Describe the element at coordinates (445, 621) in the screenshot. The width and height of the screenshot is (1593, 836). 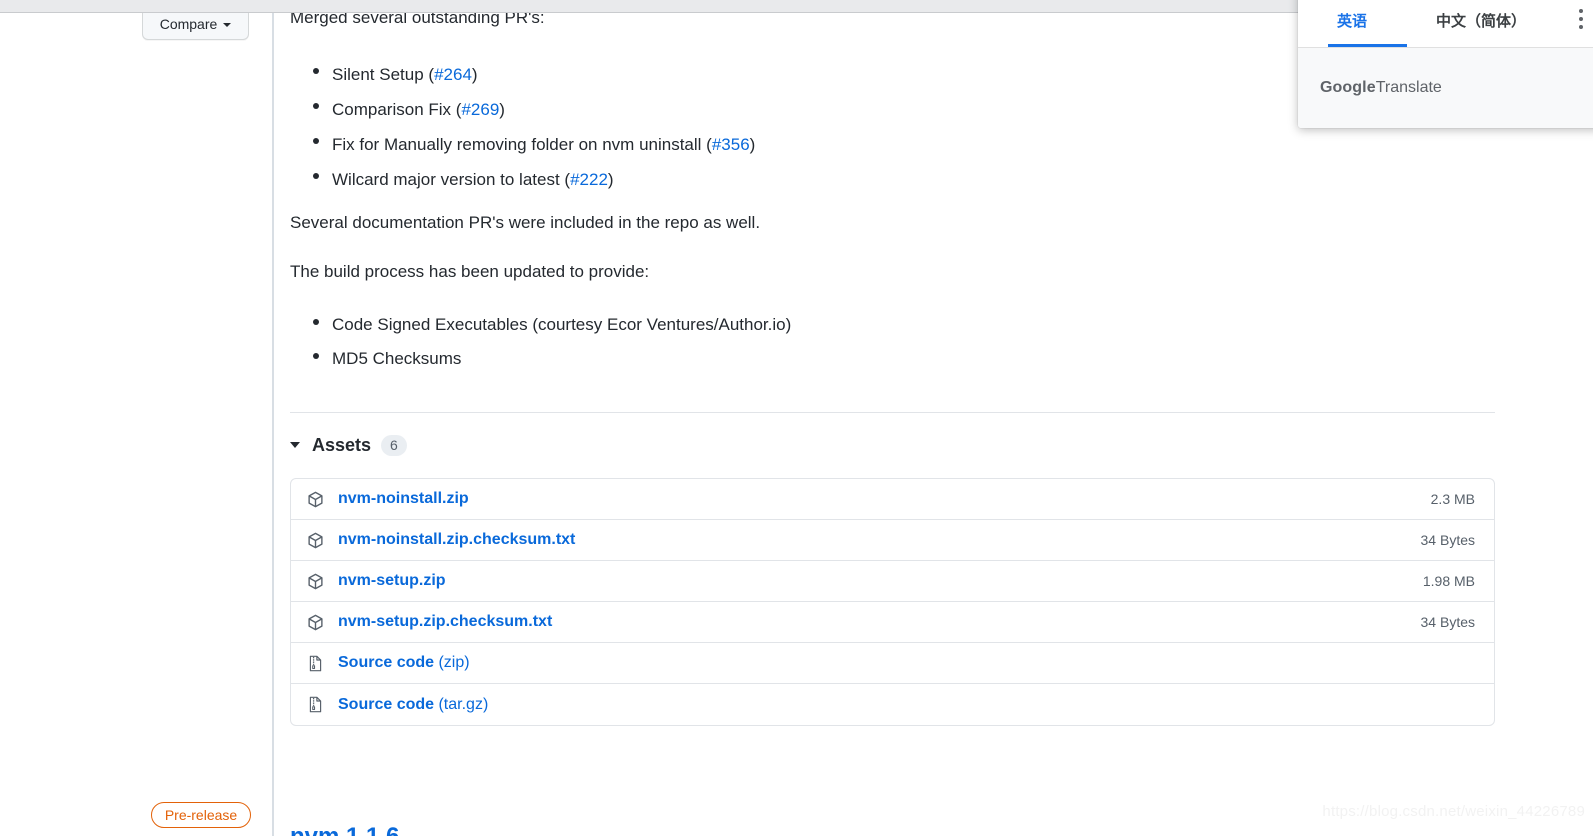
I see `asset-file-name: nvm-setup.zip.checksum.txt` at that location.